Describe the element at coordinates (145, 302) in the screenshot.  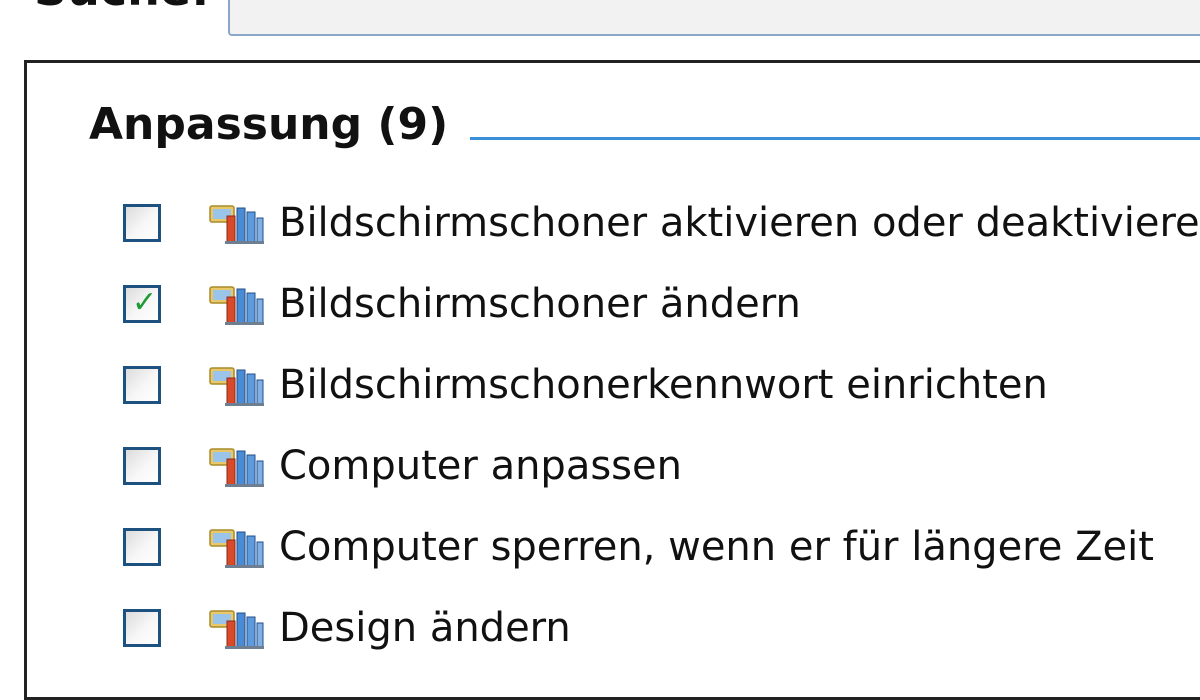
I see `checkmark-icon: ✓` at that location.